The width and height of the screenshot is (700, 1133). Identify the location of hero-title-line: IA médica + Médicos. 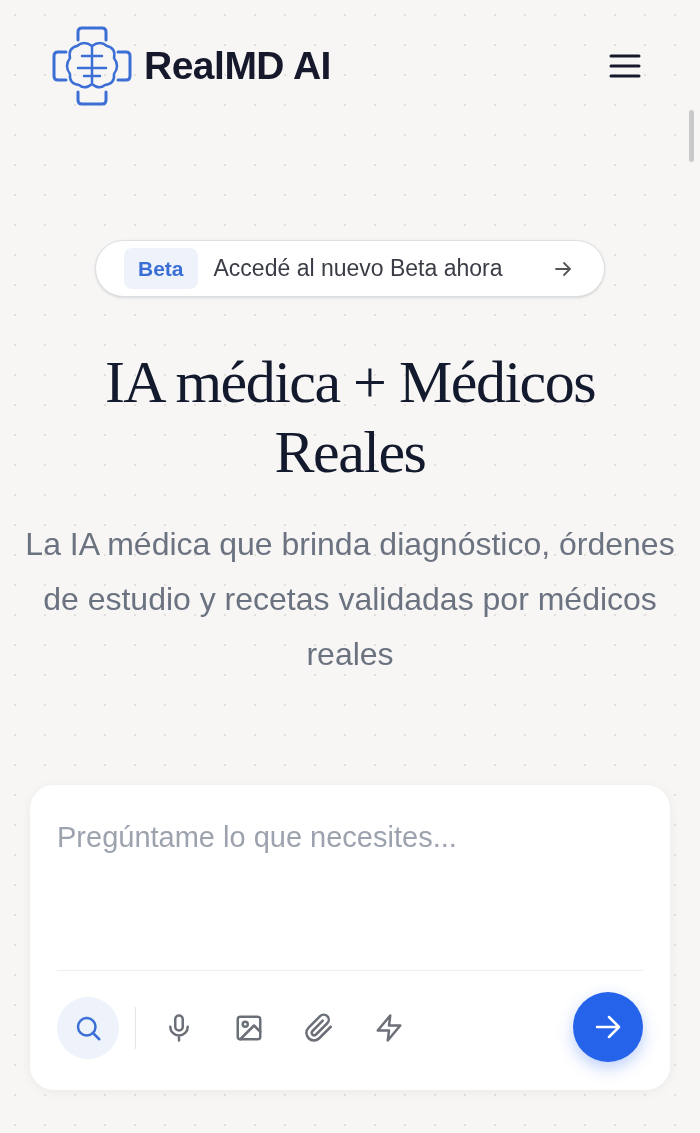
(350, 382).